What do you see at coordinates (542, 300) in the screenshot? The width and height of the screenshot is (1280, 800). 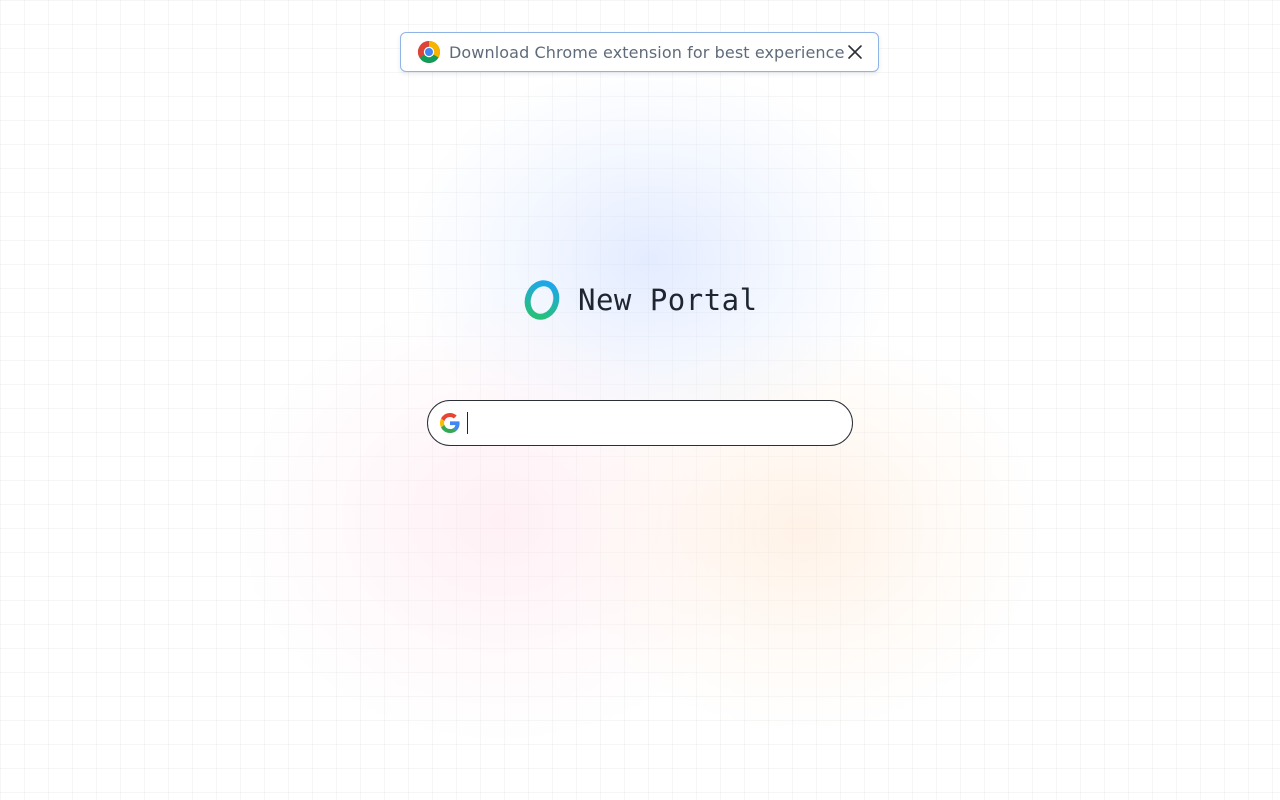 I see `portal-logo-icon` at bounding box center [542, 300].